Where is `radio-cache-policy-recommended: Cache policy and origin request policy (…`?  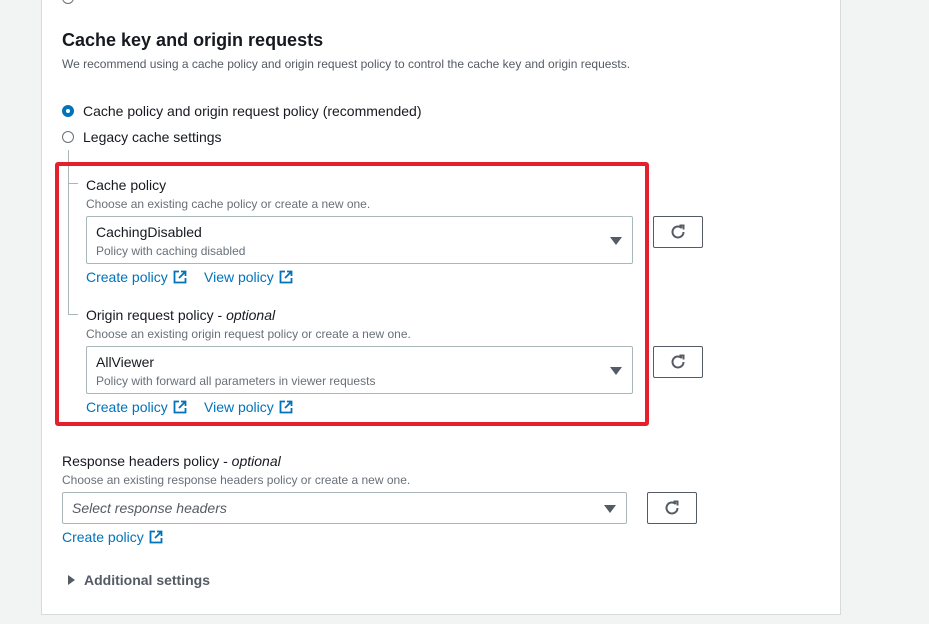 radio-cache-policy-recommended: Cache policy and origin request policy (… is located at coordinates (242, 111).